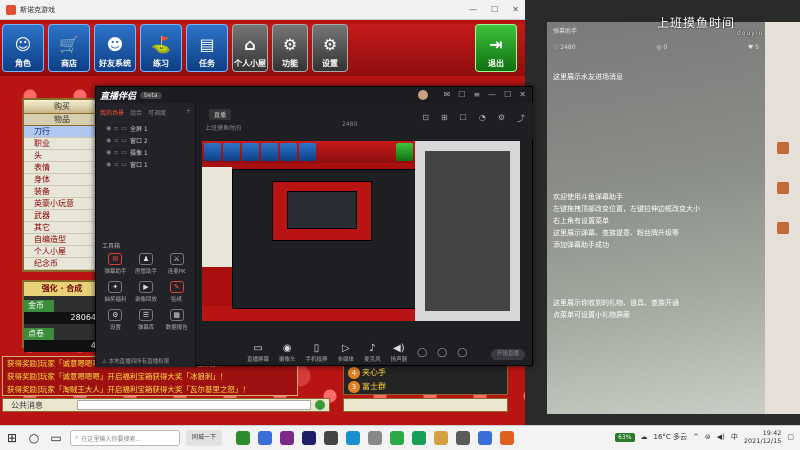 The height and width of the screenshot is (450, 800). Describe the element at coordinates (146, 320) in the screenshot. I see `tool-7: ☰ 弹幕库` at that location.